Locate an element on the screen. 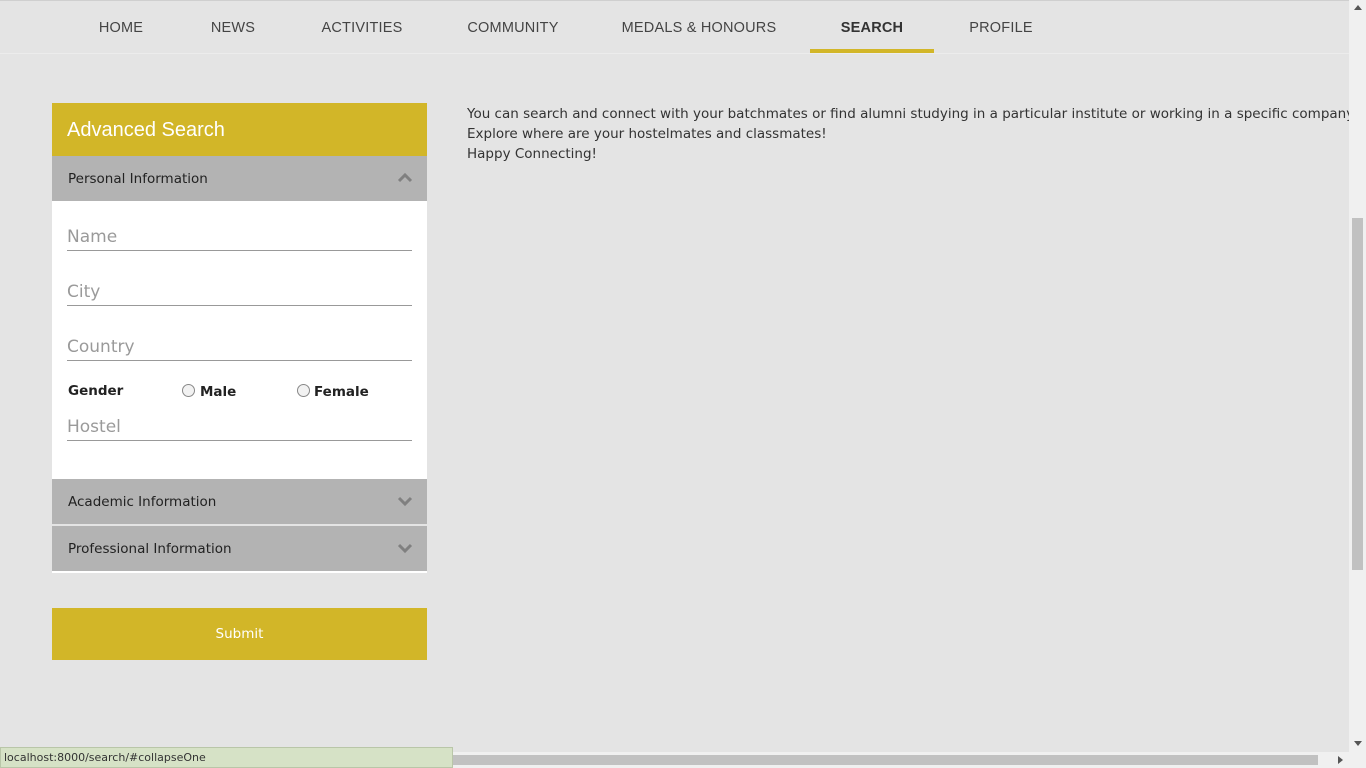 The width and height of the screenshot is (1366, 768). submit-button: Submit is located at coordinates (239, 634).